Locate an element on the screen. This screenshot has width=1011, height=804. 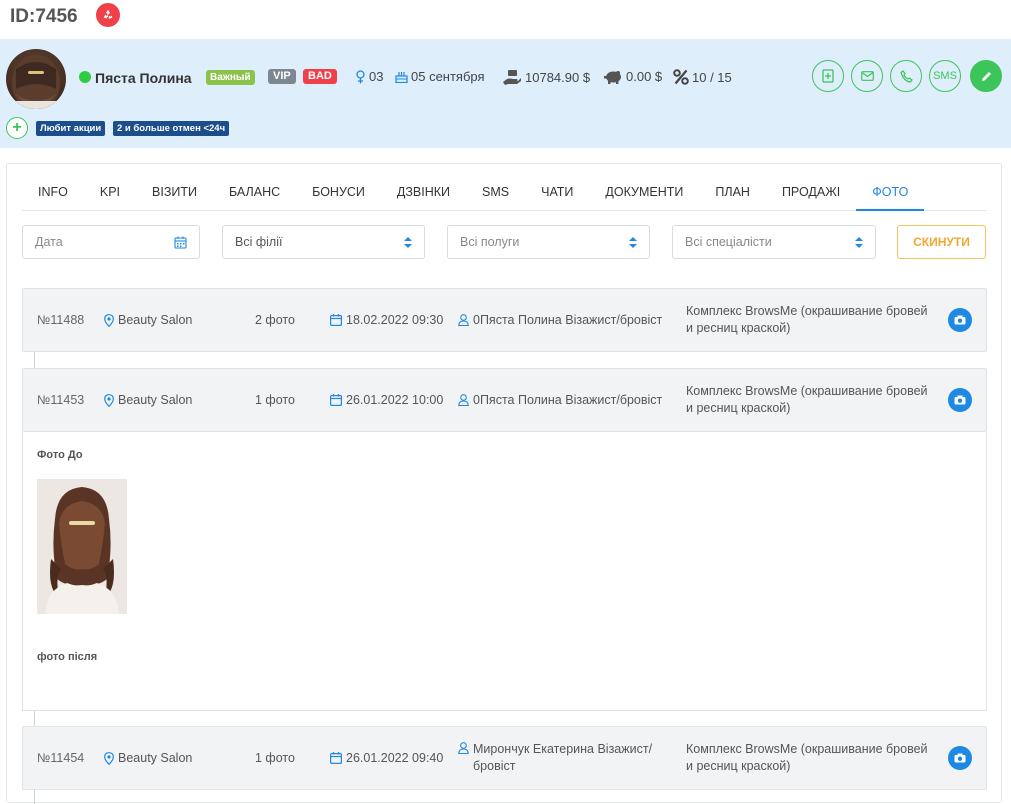
visit-date: 18.02.2022 09:30 is located at coordinates (386, 320).